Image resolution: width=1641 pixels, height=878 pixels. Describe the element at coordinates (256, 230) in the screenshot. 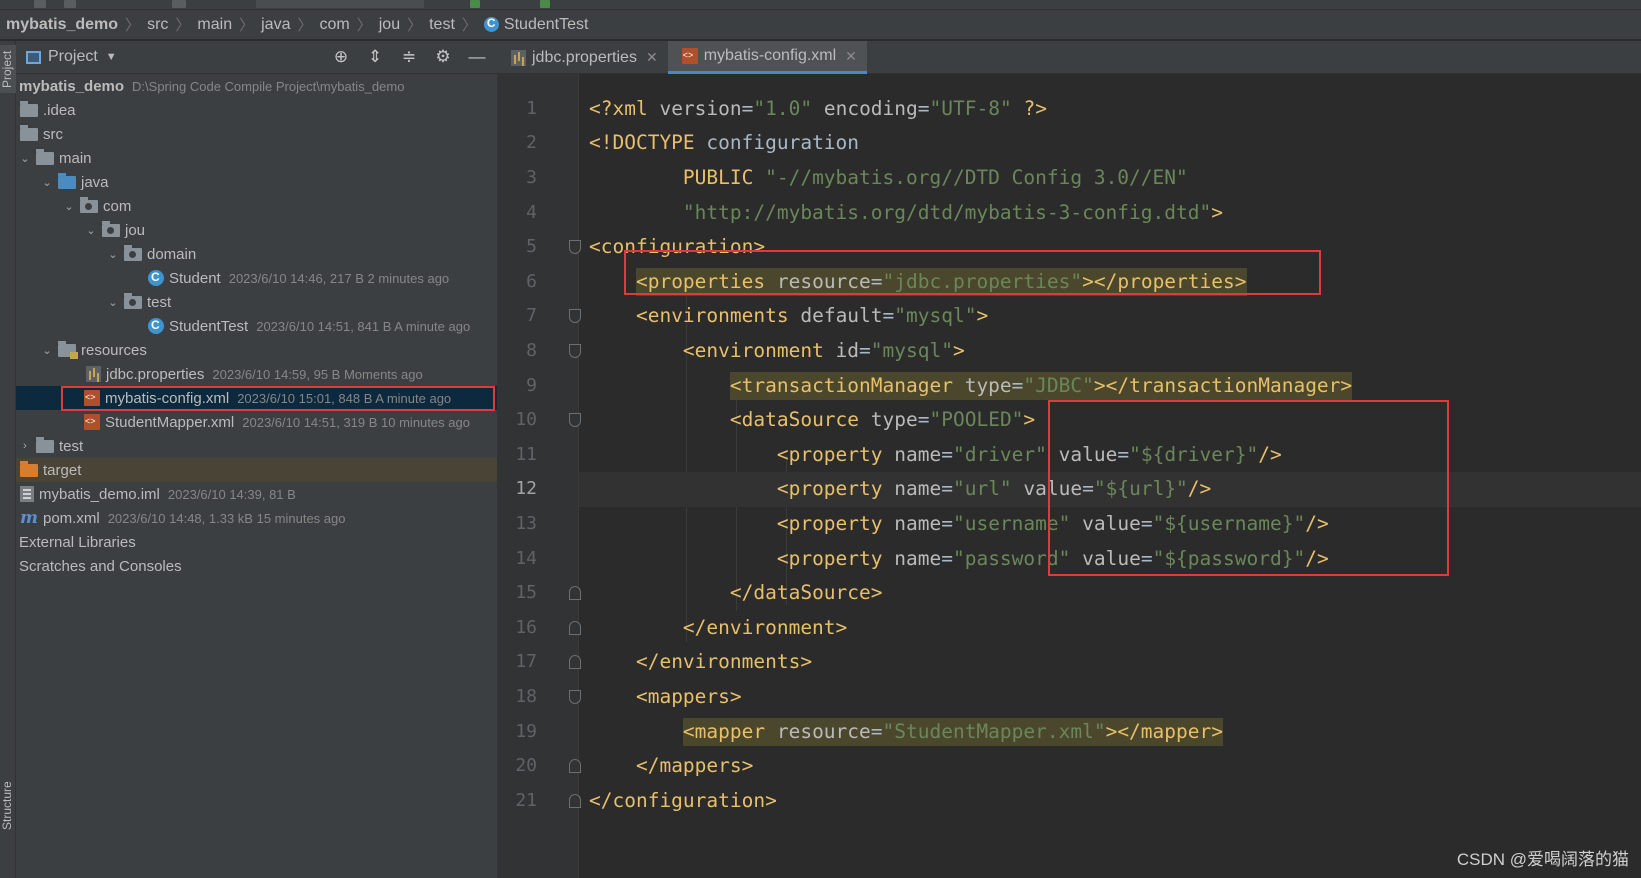

I see `tree-item-package: ⌄ jou` at that location.